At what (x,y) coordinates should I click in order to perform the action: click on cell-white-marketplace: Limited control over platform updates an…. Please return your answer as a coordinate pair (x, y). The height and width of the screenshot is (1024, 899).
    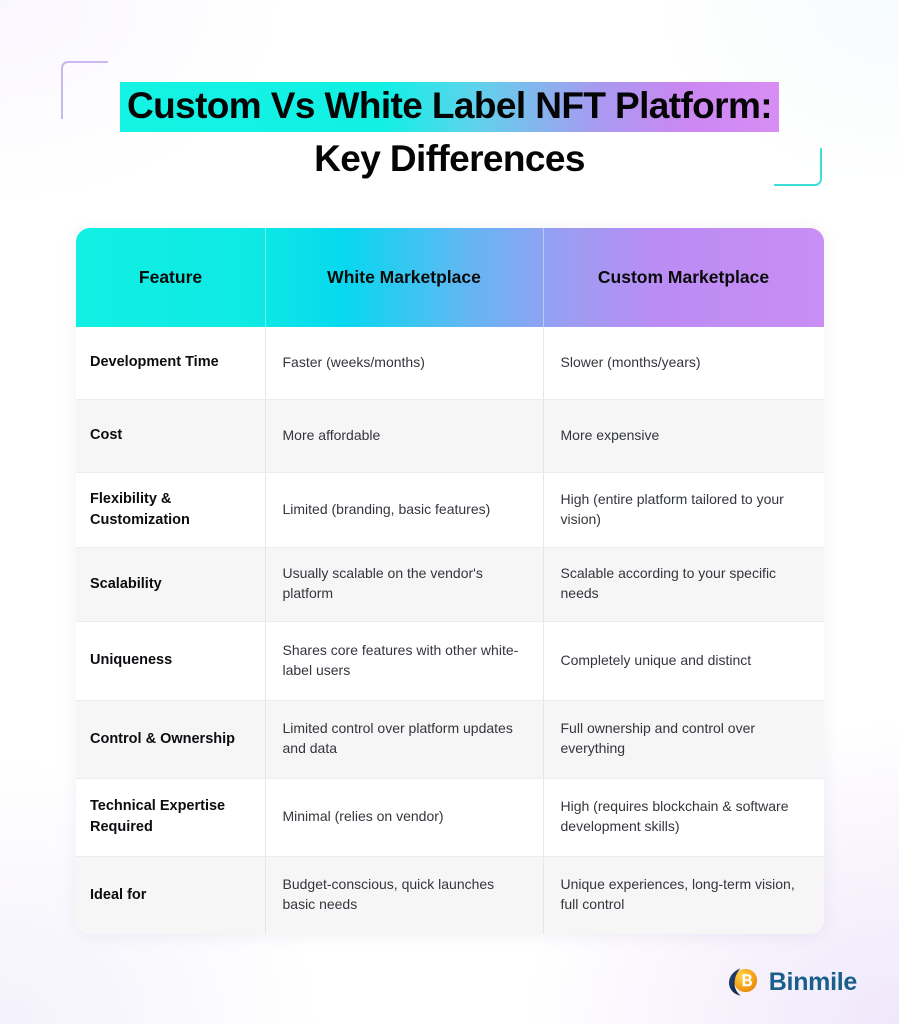
    Looking at the image, I should click on (403, 739).